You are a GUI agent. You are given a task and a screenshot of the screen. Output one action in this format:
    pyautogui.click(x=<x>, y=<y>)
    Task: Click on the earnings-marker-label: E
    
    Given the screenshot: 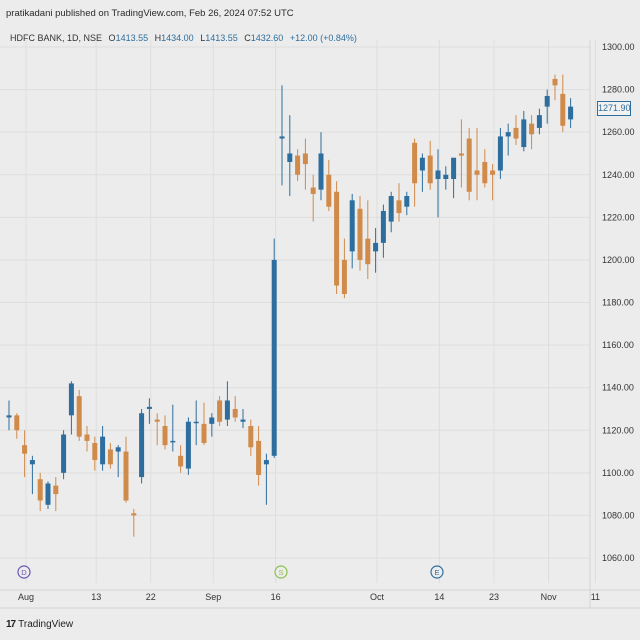 What is the action you would take?
    pyautogui.click(x=436, y=572)
    